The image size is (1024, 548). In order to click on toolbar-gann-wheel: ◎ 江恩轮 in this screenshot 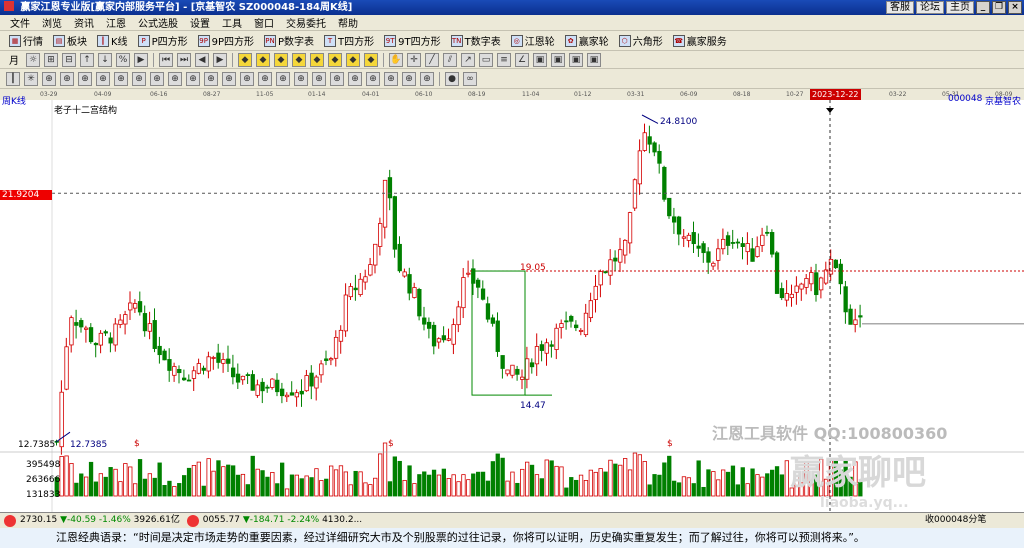, I will do `click(533, 40)`.